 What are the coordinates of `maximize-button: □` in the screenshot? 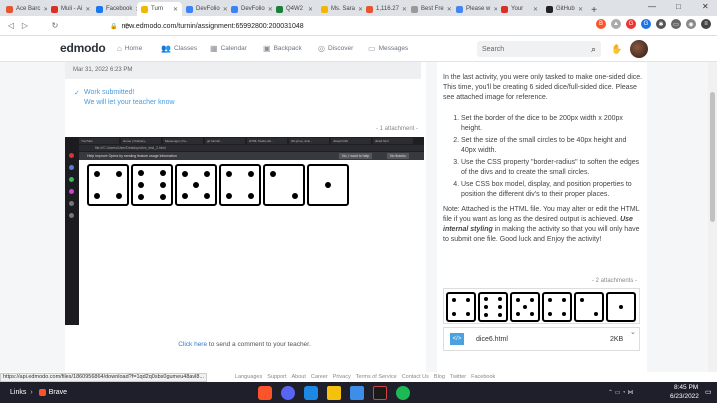 It's located at (678, 6).